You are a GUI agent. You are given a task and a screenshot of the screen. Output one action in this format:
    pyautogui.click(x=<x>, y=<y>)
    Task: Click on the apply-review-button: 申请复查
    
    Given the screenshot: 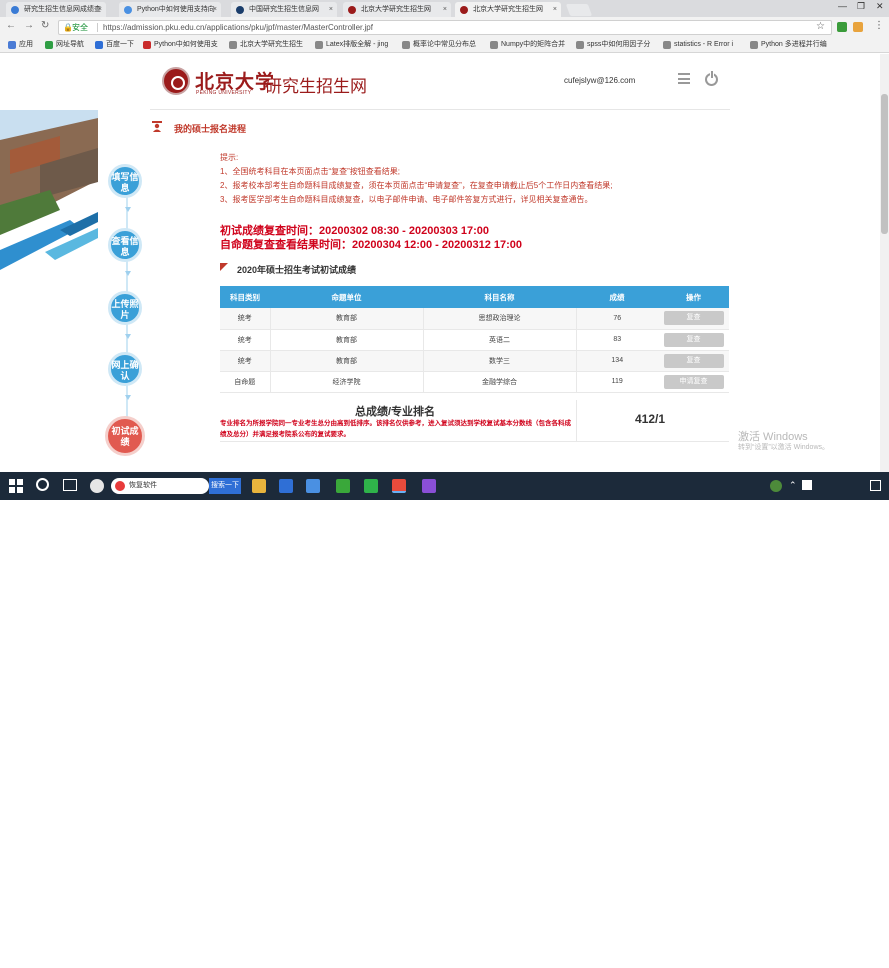 What is the action you would take?
    pyautogui.click(x=693, y=381)
    